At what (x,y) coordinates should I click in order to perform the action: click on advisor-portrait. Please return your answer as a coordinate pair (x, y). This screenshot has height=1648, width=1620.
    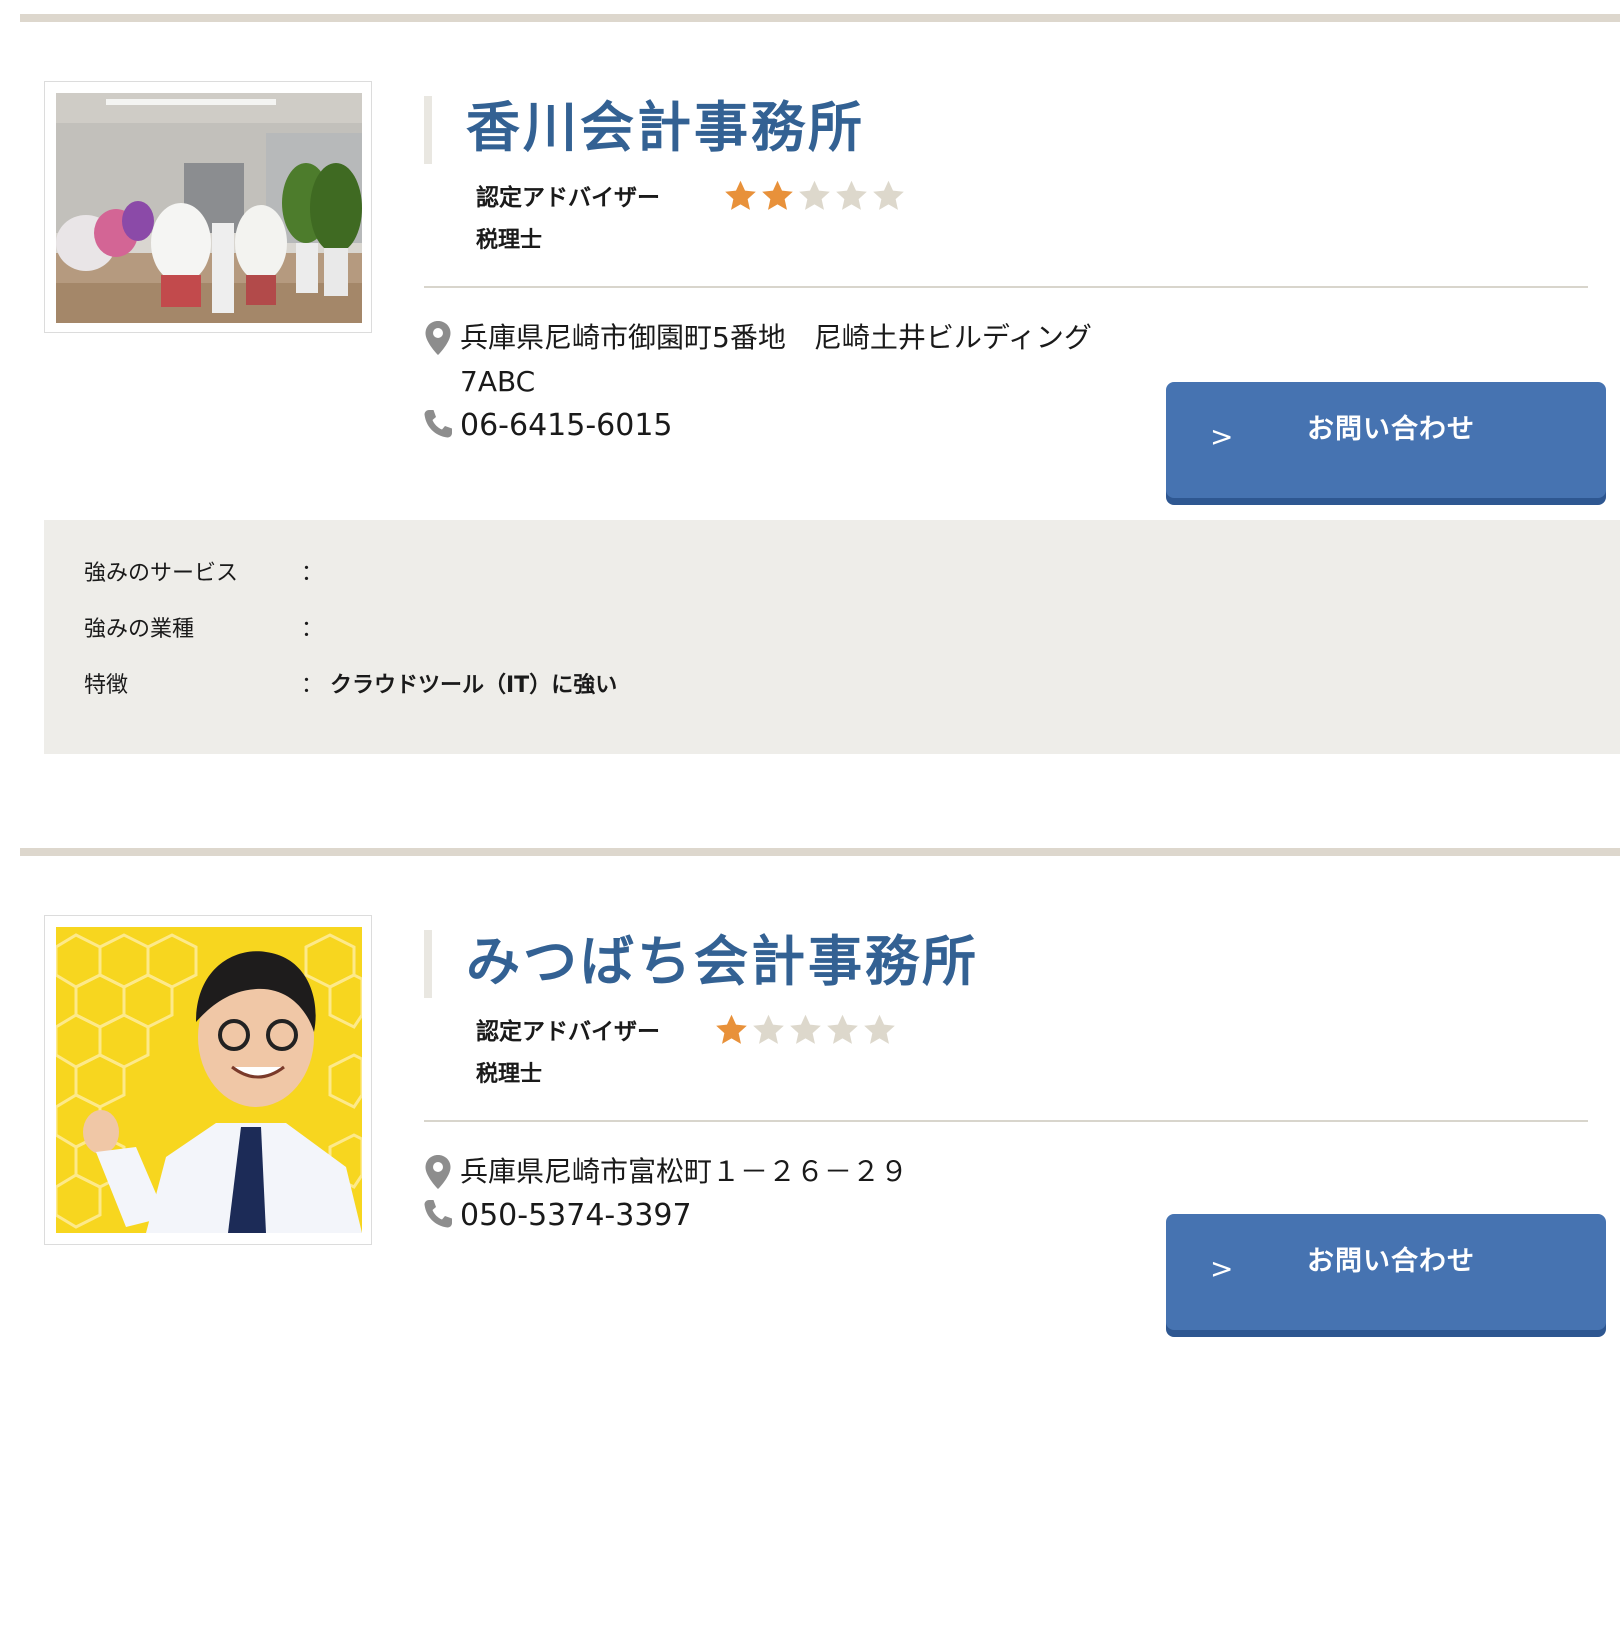
    Looking at the image, I should click on (209, 1080).